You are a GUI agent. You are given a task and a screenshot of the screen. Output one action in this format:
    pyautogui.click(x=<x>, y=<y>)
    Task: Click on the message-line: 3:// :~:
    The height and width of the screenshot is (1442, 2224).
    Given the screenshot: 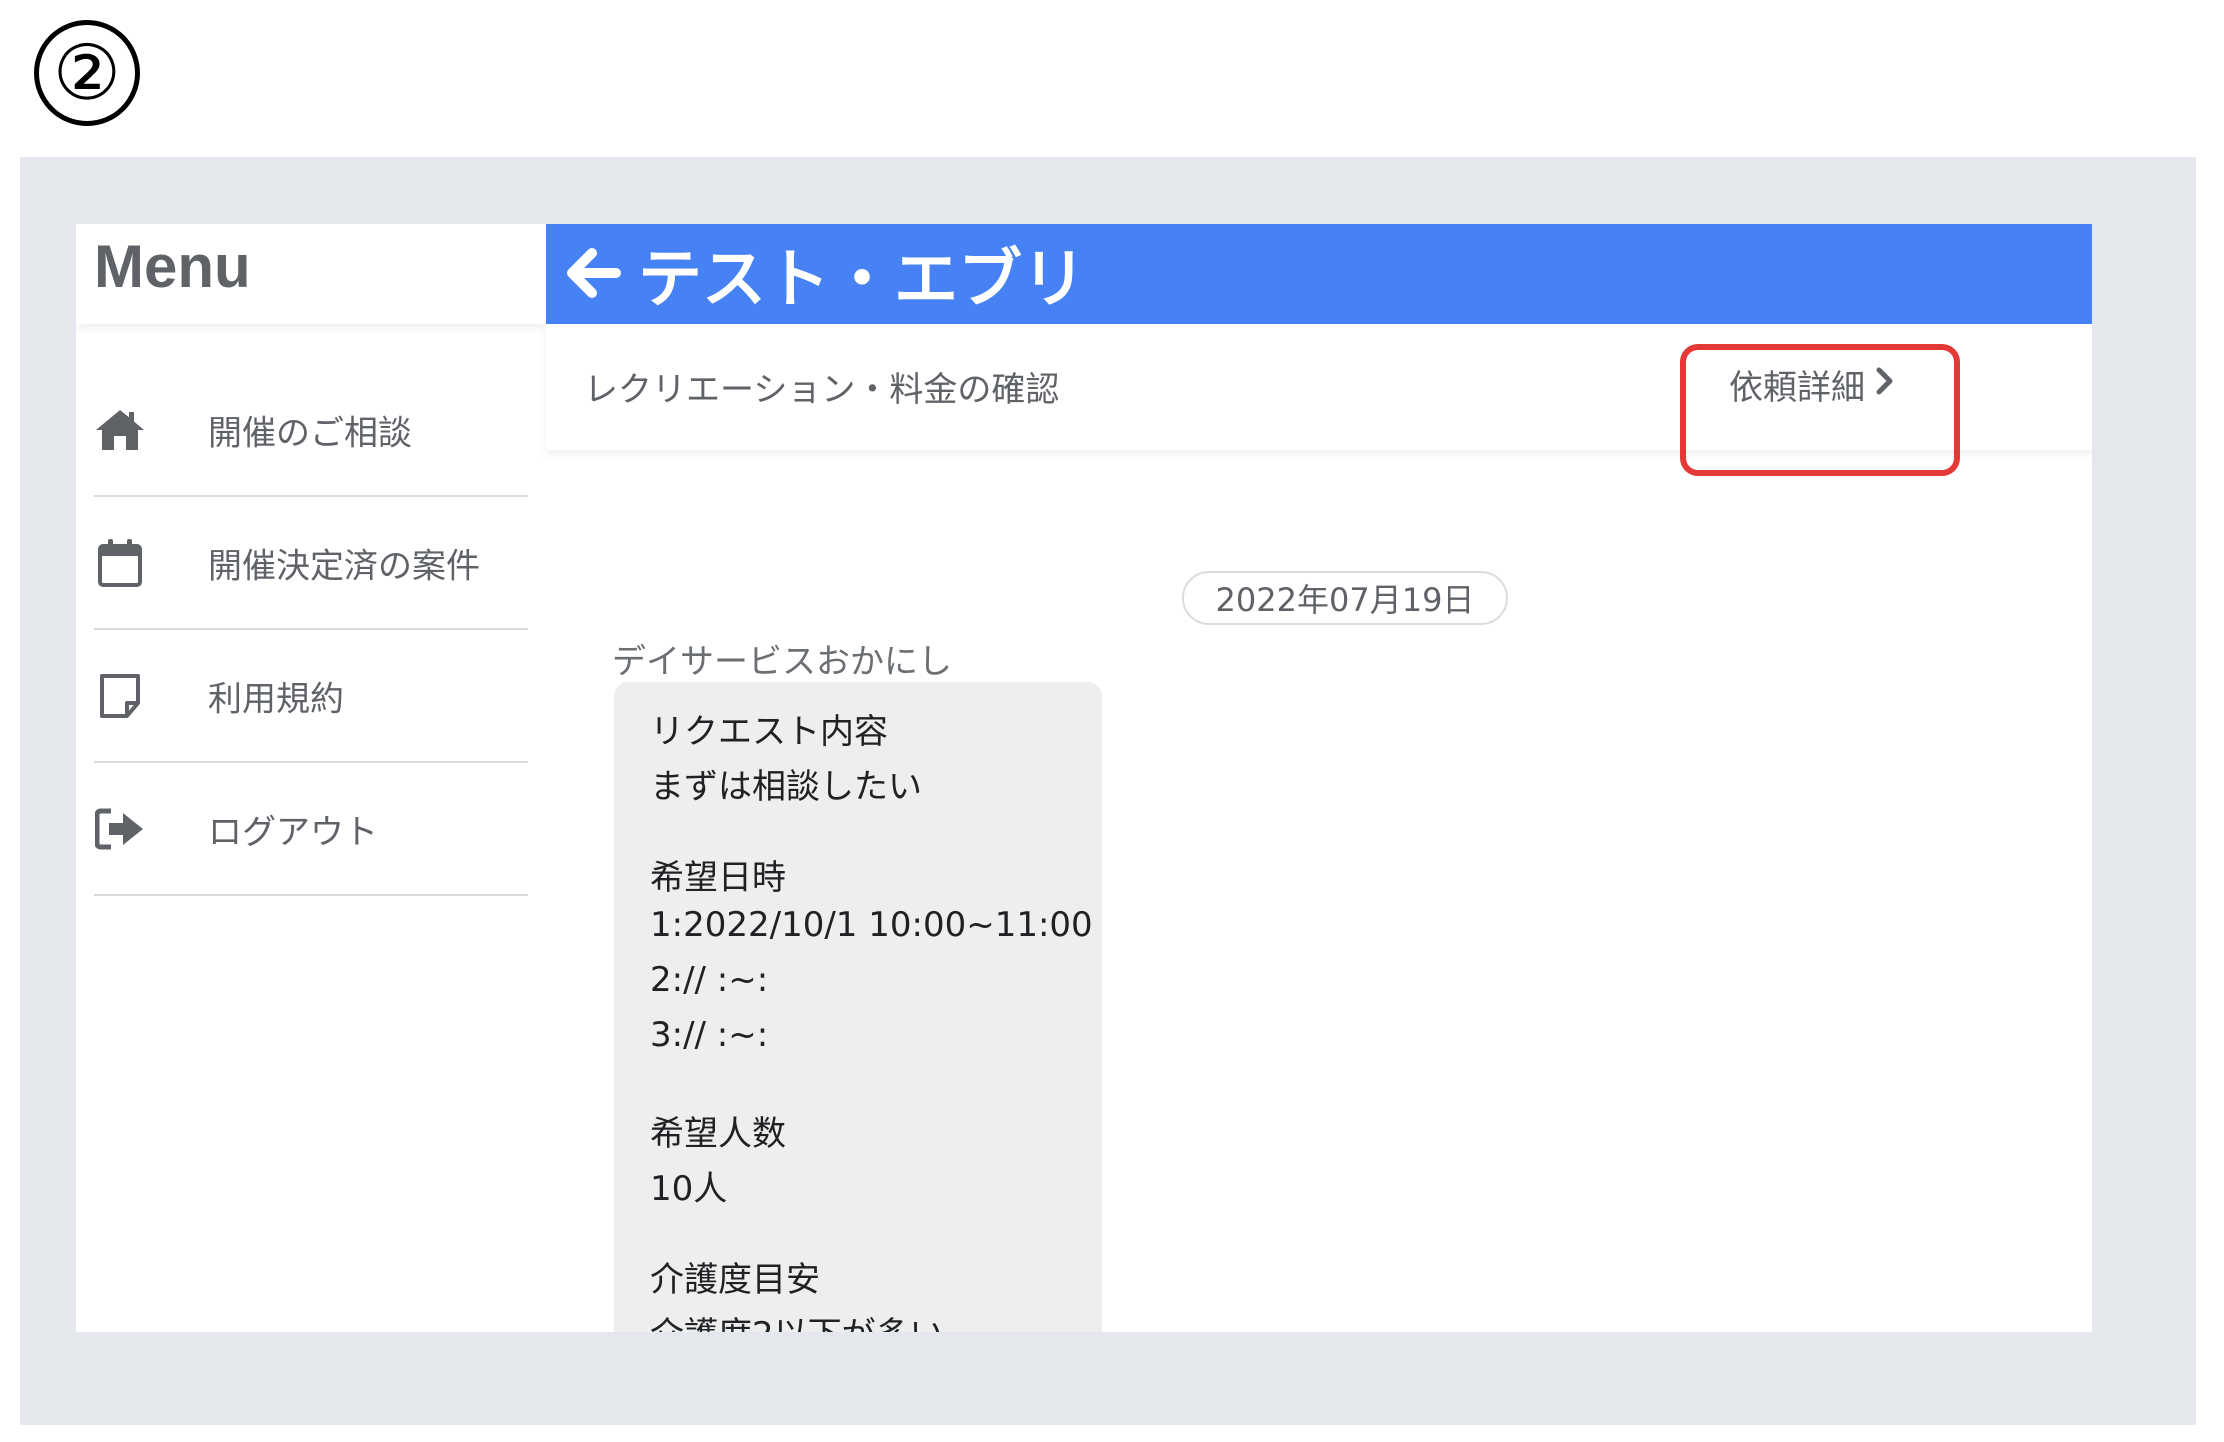 What is the action you would take?
    pyautogui.click(x=709, y=1035)
    